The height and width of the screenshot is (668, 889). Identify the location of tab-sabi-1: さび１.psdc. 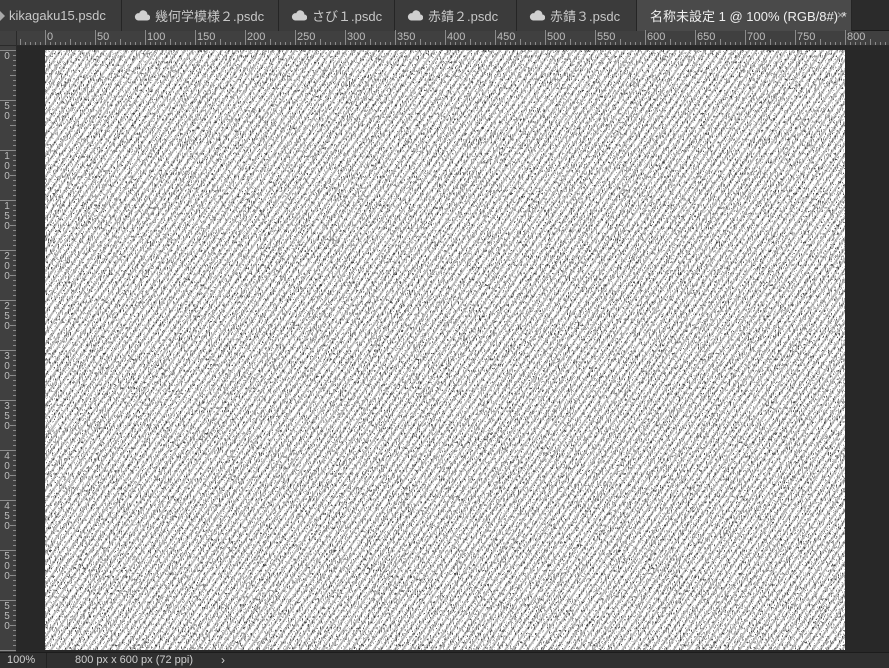
(337, 15).